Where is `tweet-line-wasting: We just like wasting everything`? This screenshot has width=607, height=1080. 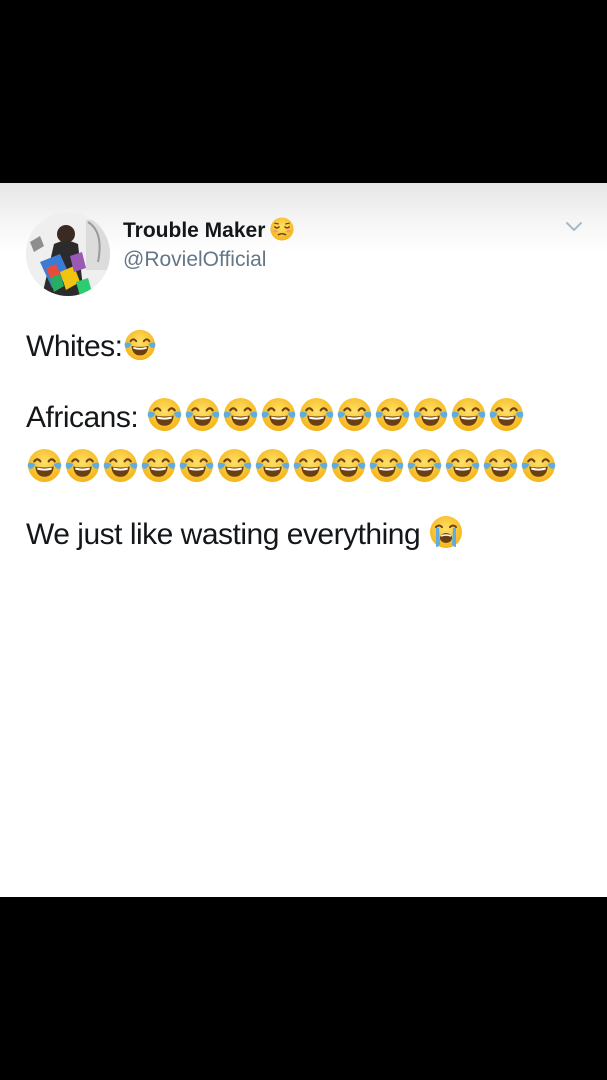
tweet-line-wasting: We just like wasting everything is located at coordinates (245, 533).